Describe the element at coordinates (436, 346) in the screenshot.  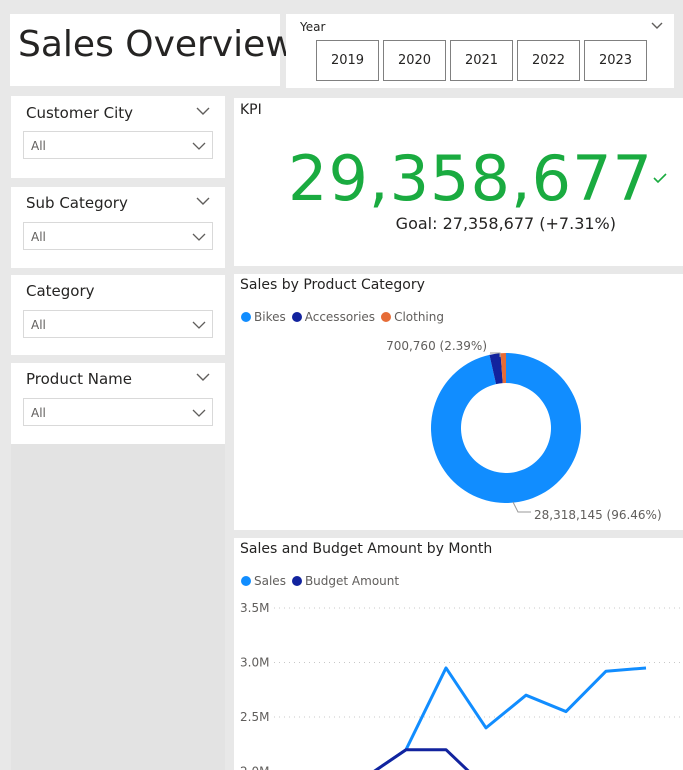
I see `data-label-small: 700,760 (2.39%)` at that location.